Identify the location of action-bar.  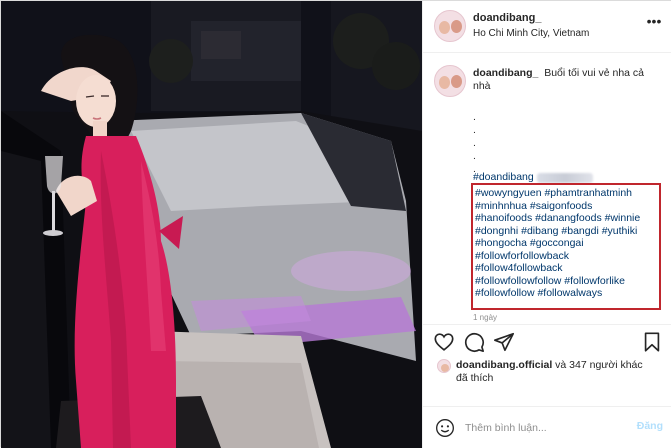
(547, 341).